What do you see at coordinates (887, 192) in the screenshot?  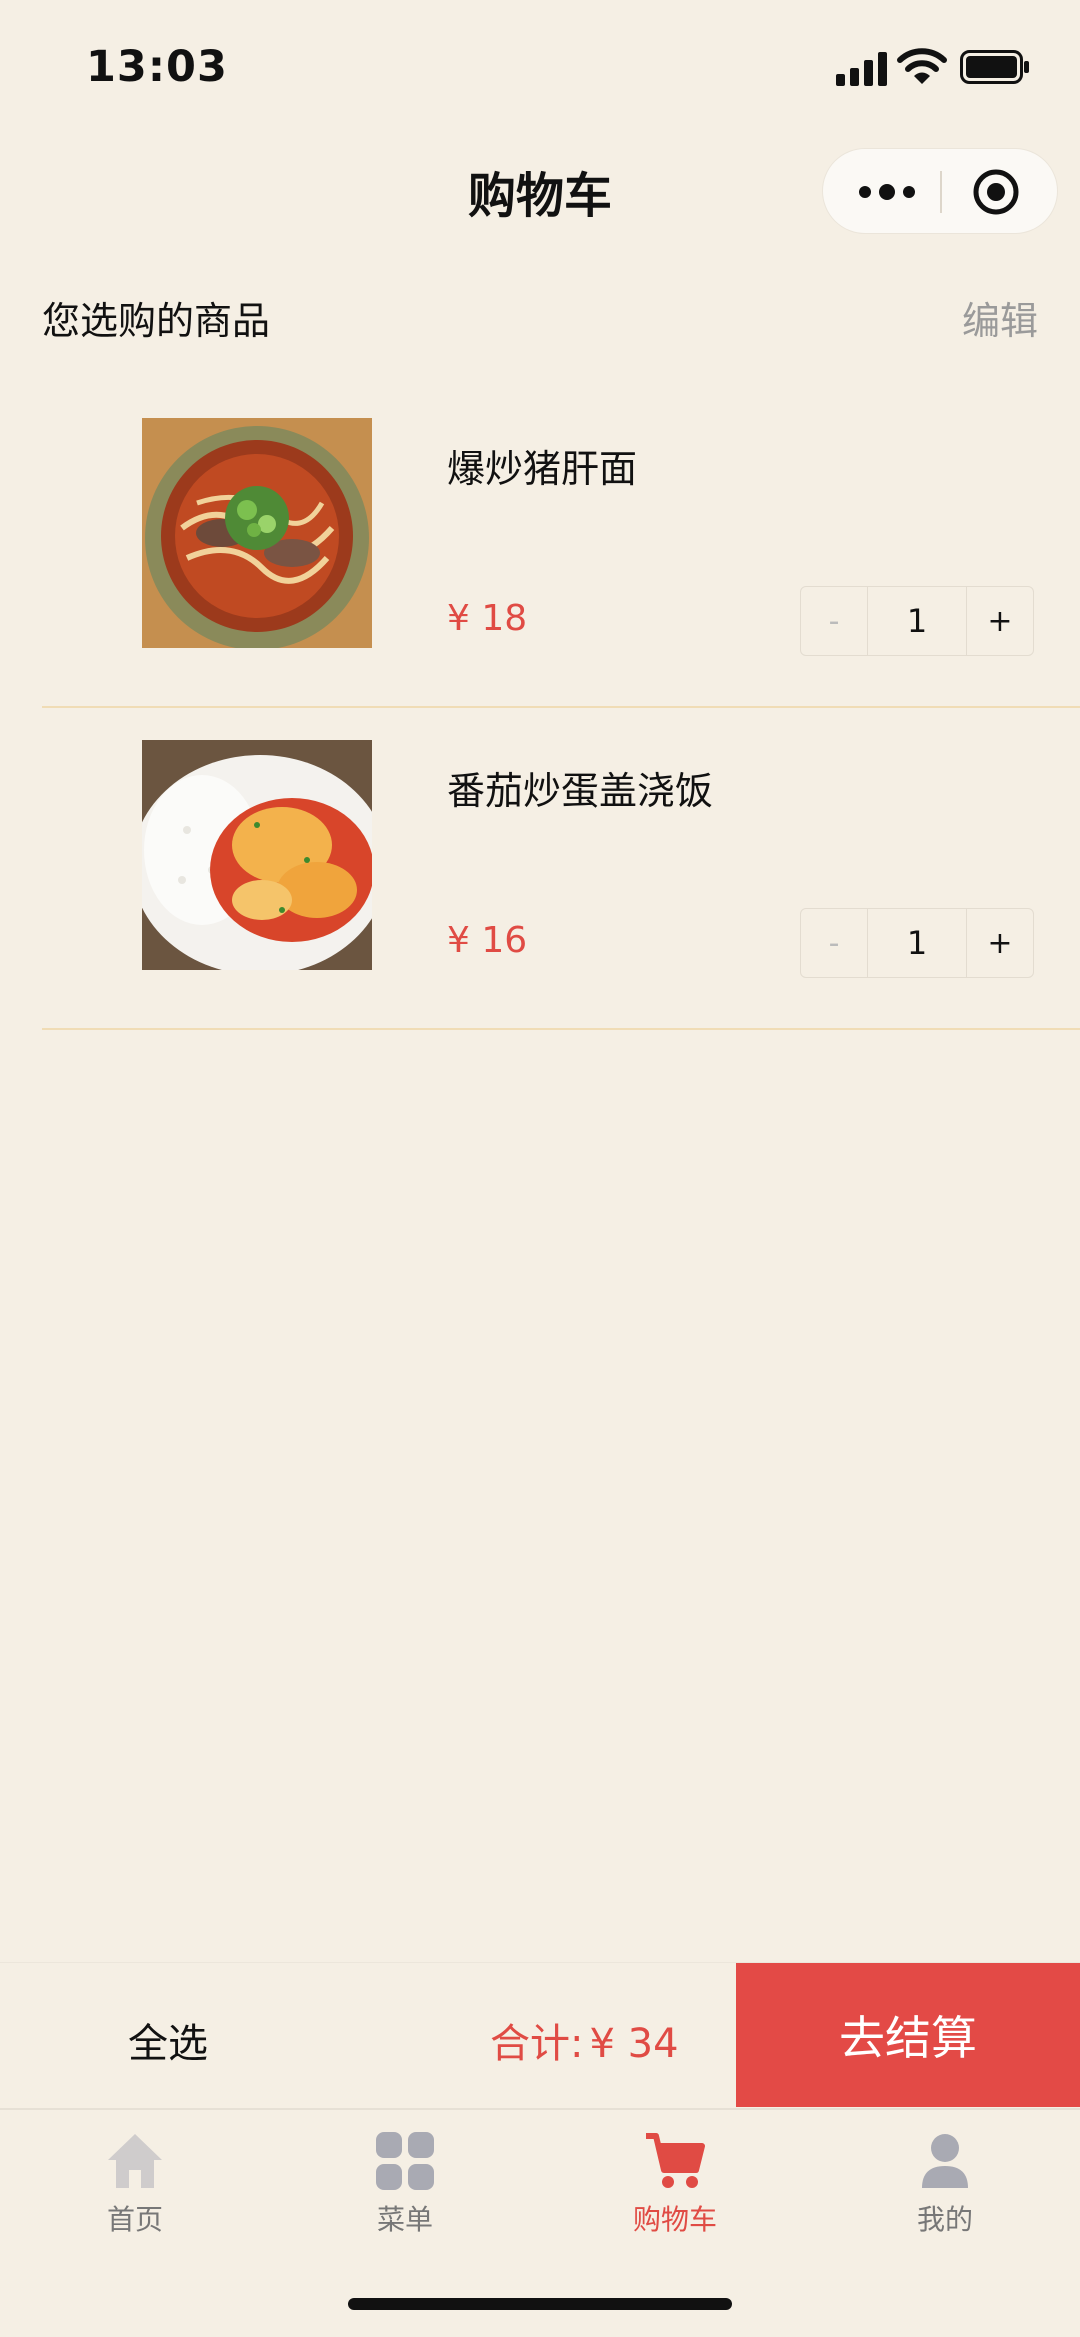 I see `more-icon` at bounding box center [887, 192].